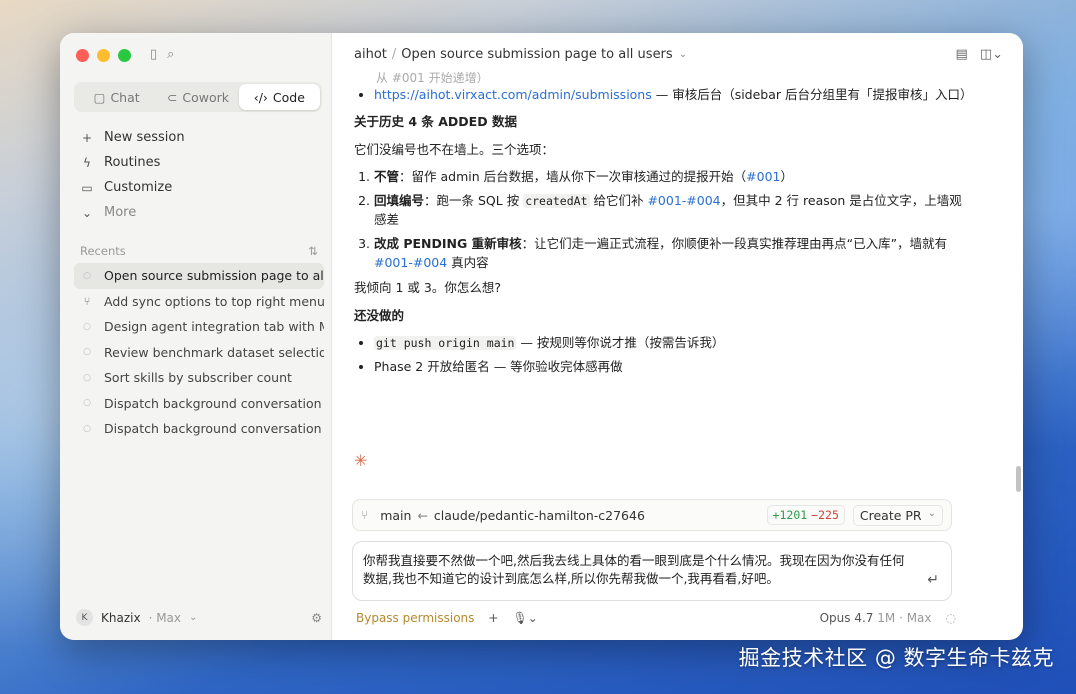  Describe the element at coordinates (87, 301) in the screenshot. I see `branch-icon: ⑂` at that location.